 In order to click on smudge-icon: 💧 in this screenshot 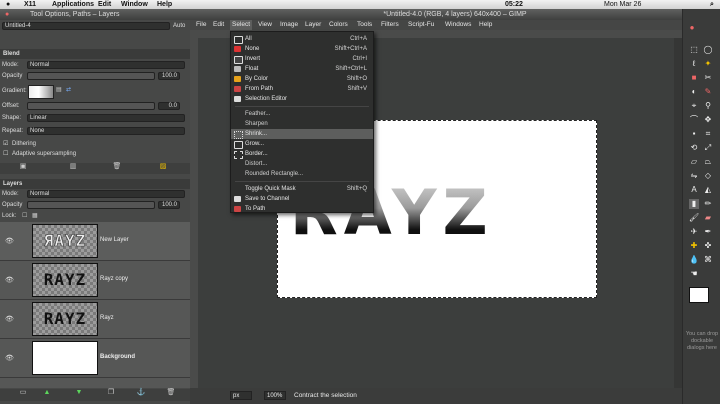, I will do `click(694, 260)`.